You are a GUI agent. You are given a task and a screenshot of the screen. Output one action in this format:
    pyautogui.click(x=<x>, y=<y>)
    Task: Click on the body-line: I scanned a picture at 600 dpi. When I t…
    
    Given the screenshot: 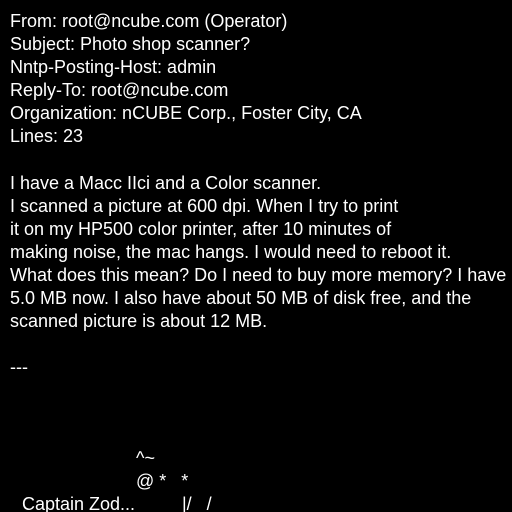 What is the action you would take?
    pyautogui.click(x=204, y=206)
    